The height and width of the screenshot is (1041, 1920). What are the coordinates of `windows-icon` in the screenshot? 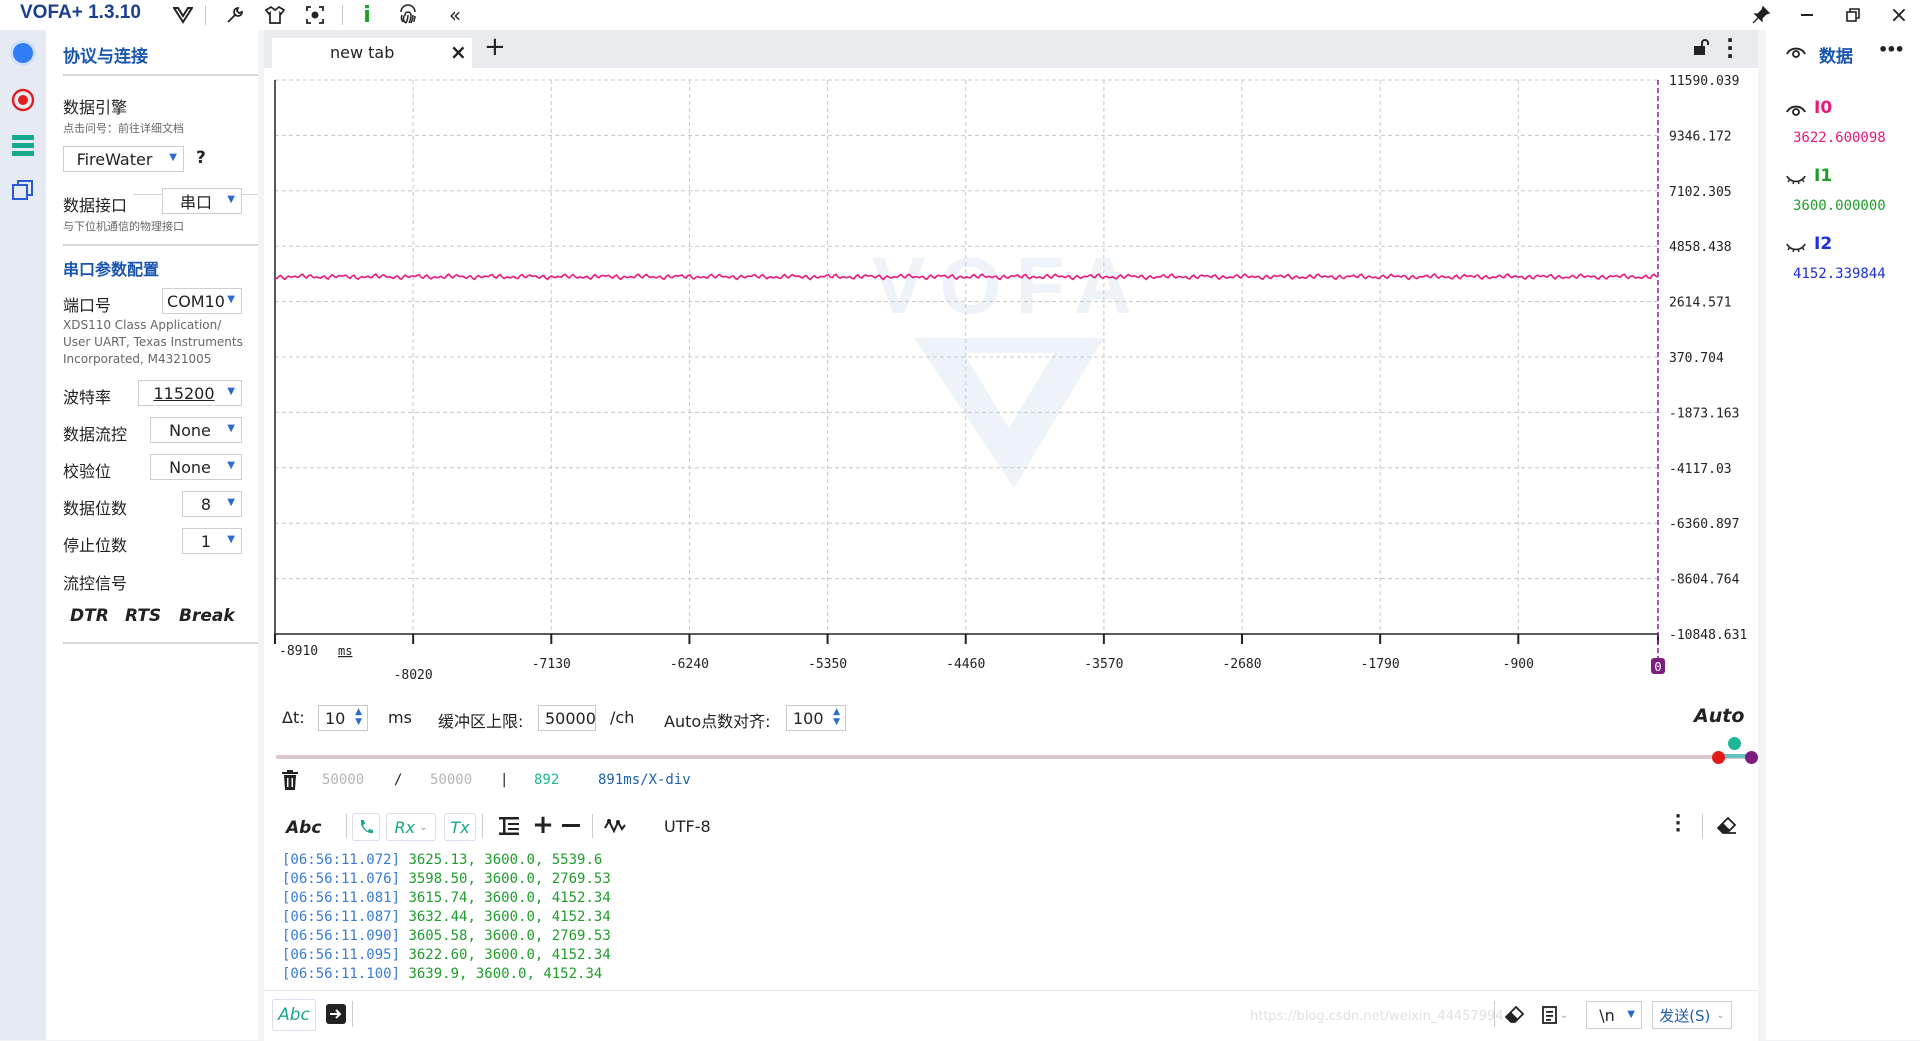 It's located at (23, 190).